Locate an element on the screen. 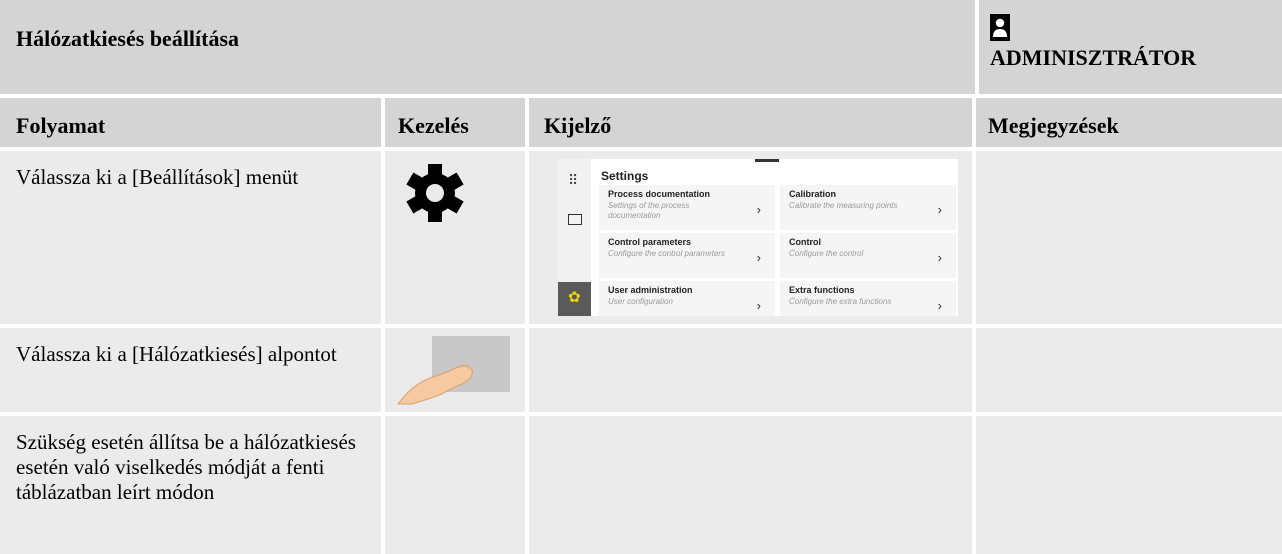  column-header-notes: Megjegyzések is located at coordinates (1129, 122).